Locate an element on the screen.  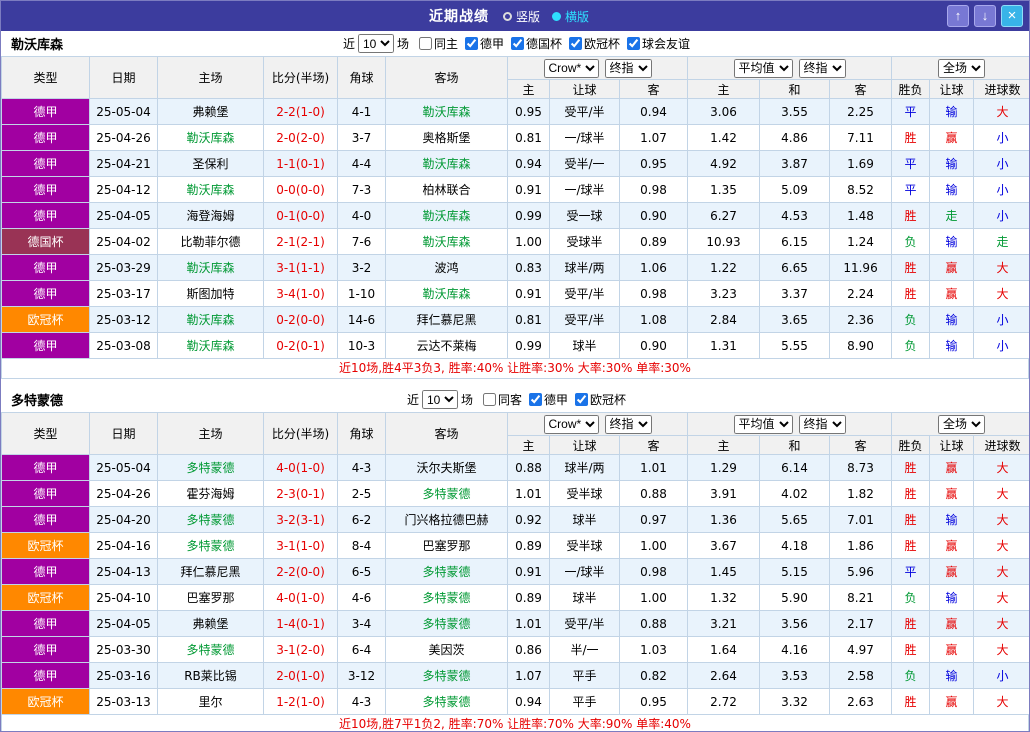
match-score: 4-0(1-0) is located at coordinates (300, 597).